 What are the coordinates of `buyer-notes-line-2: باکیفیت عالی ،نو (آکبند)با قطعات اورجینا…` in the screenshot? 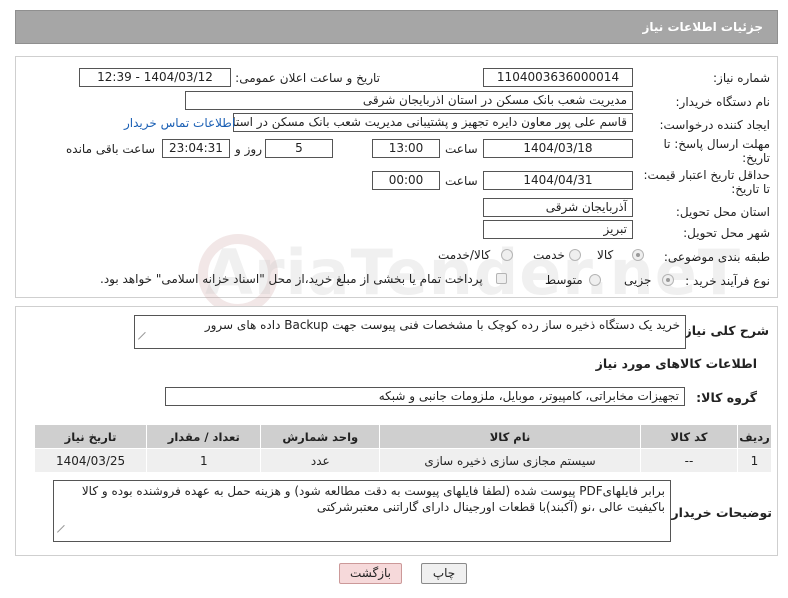 It's located at (490, 507).